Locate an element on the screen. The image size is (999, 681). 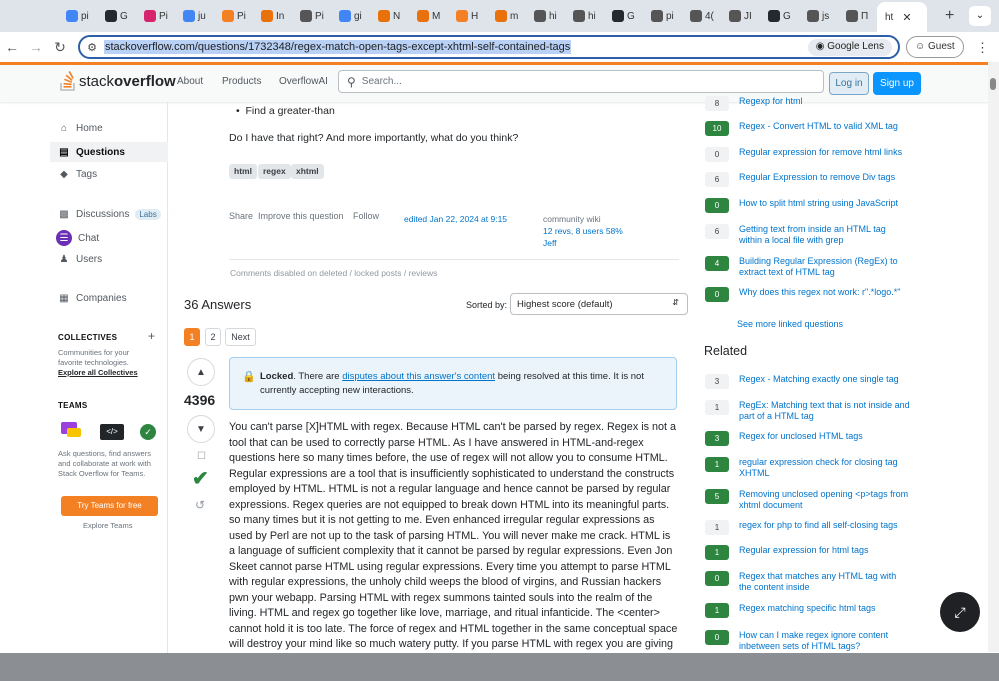
question-row: 10 Regex - Convert HTML to valid XML tag is located at coordinates (807, 128).